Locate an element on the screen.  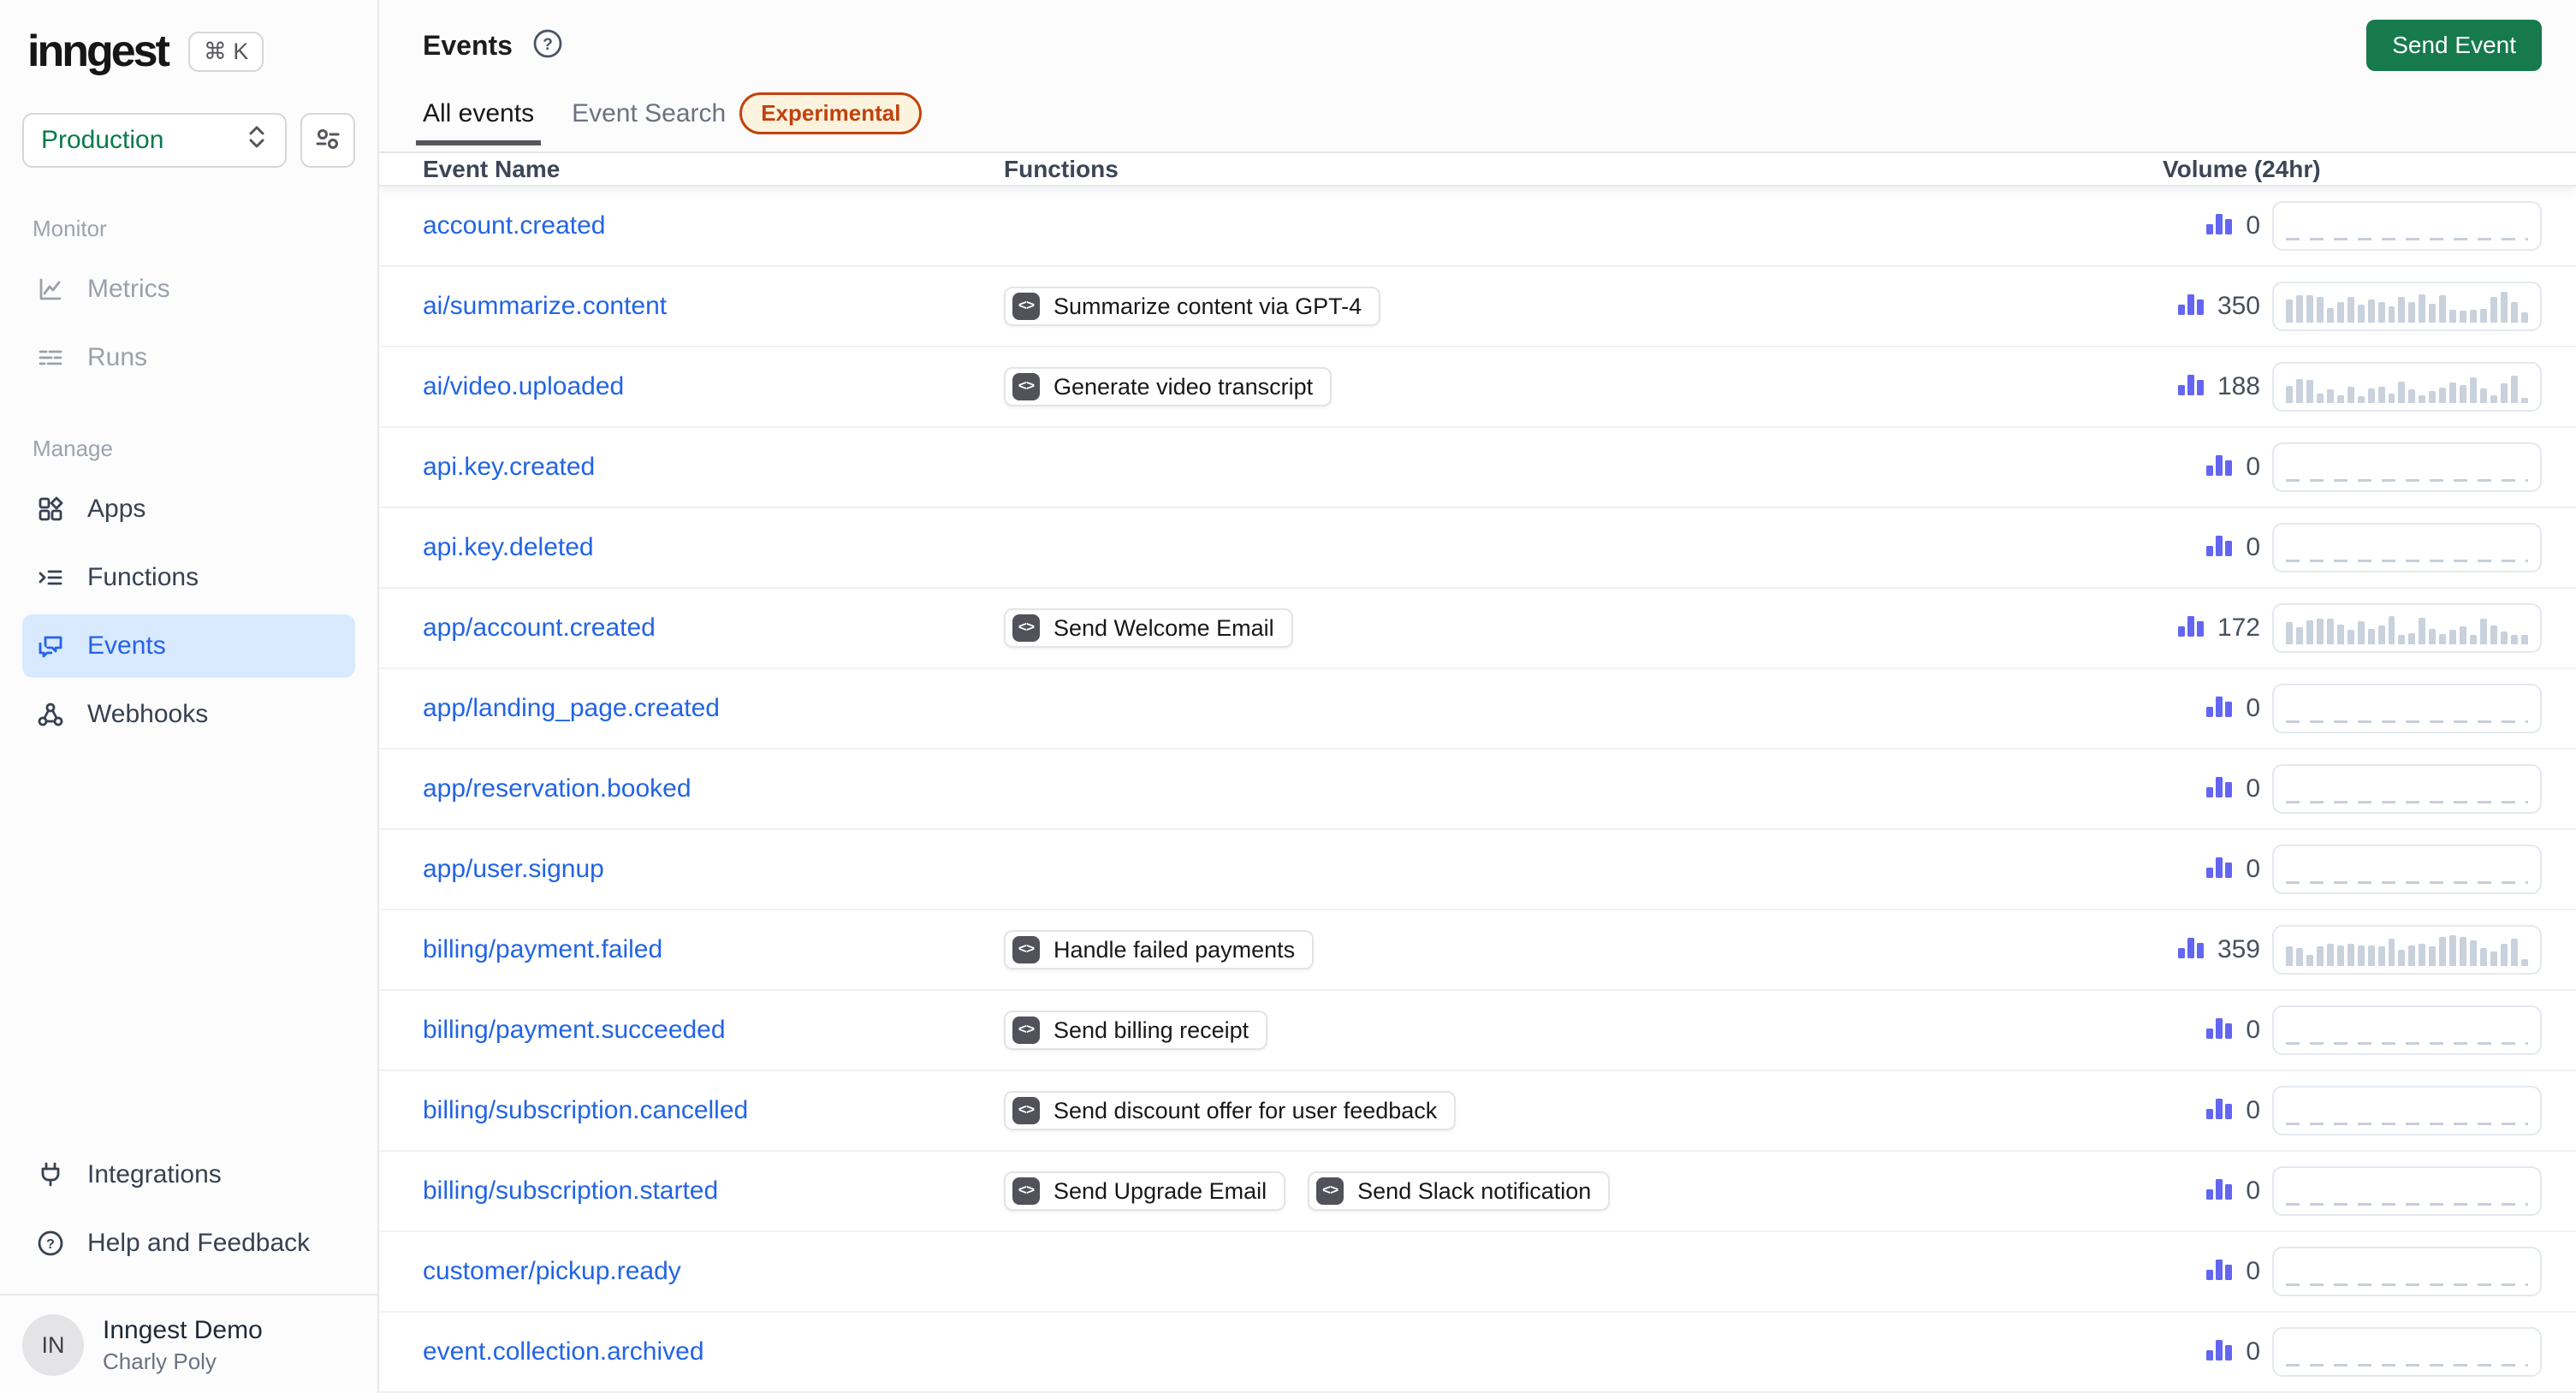
user-menu: IN Inngest Demo Charly Poly is located at coordinates (188, 1344).